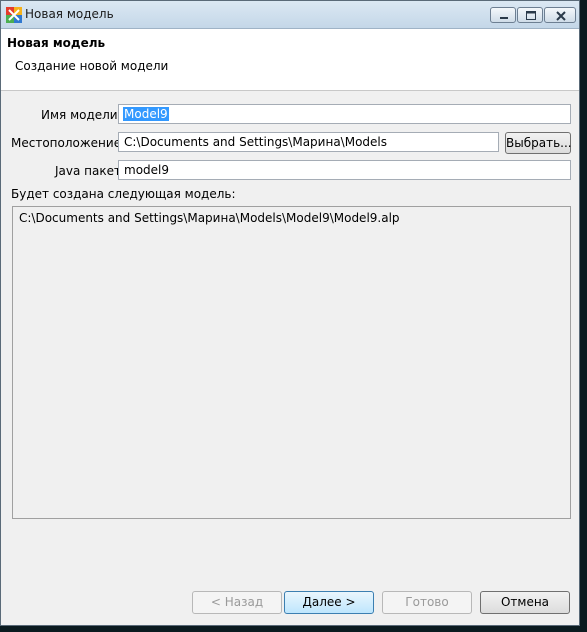 The height and width of the screenshot is (632, 587). What do you see at coordinates (69, 14) in the screenshot?
I see `window-title: Новая модель` at bounding box center [69, 14].